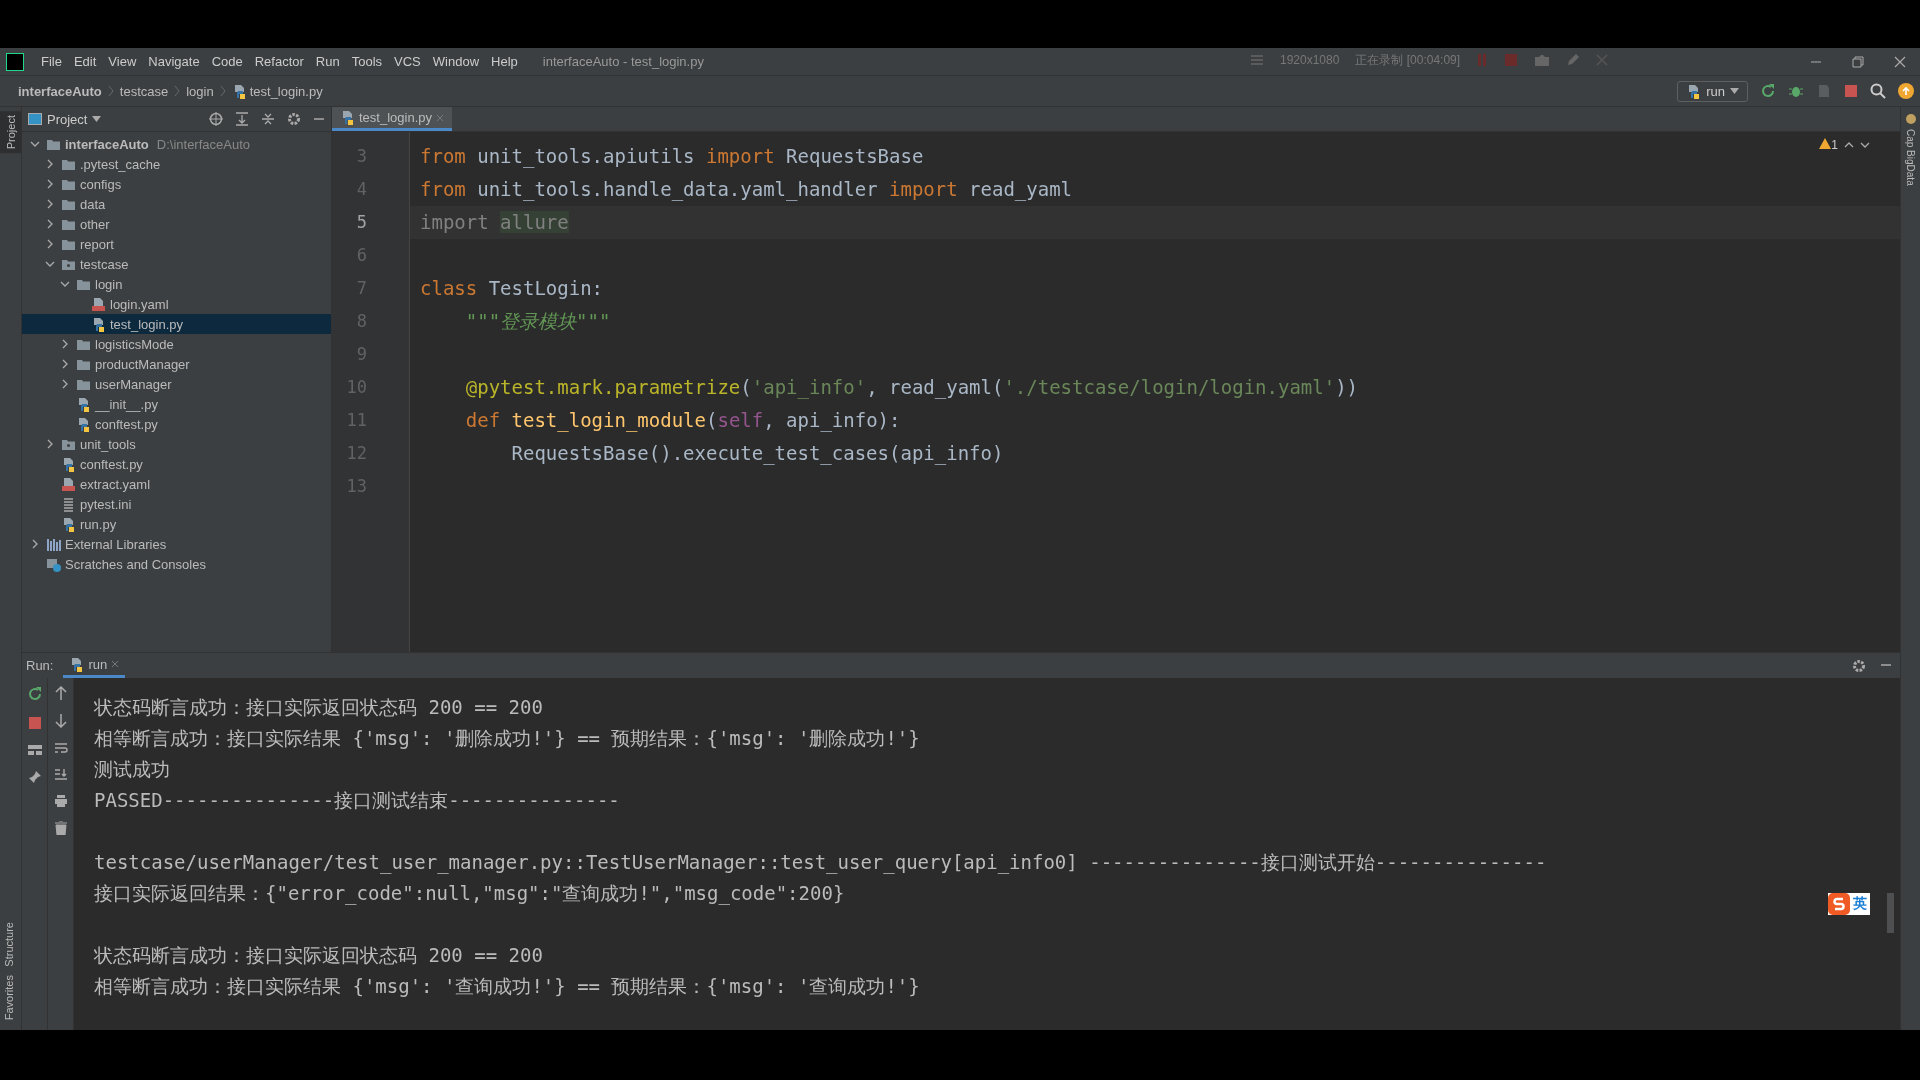 This screenshot has height=1080, width=1920. Describe the element at coordinates (176, 364) in the screenshot. I see `tree-item: productManager` at that location.